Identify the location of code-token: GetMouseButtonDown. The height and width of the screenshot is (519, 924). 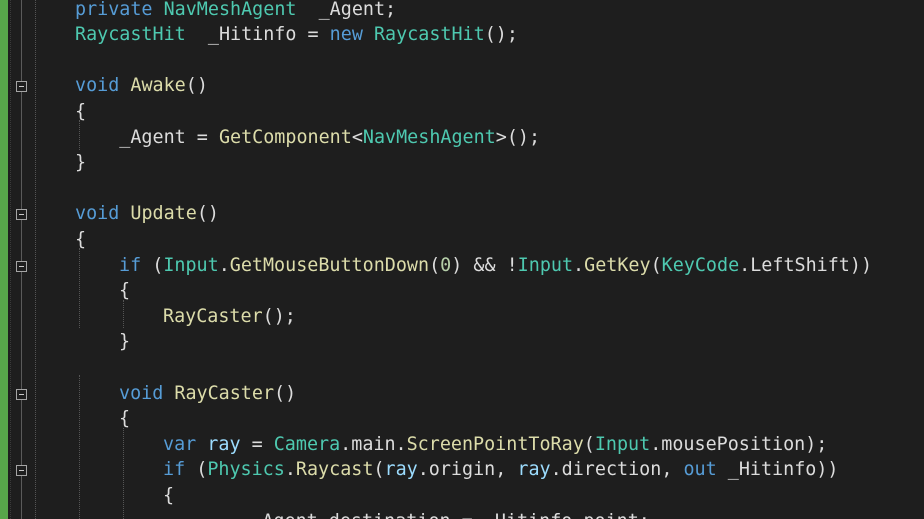
(329, 265).